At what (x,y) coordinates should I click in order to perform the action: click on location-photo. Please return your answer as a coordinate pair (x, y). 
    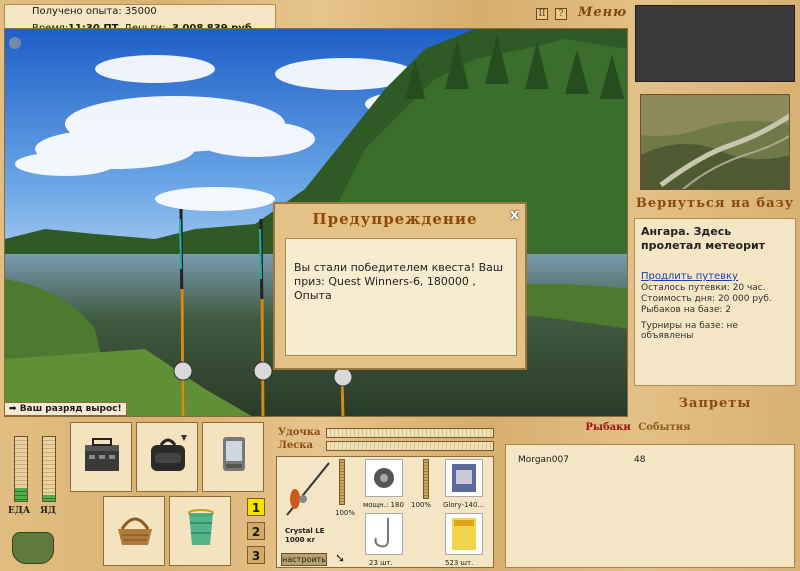
    Looking at the image, I should click on (715, 142).